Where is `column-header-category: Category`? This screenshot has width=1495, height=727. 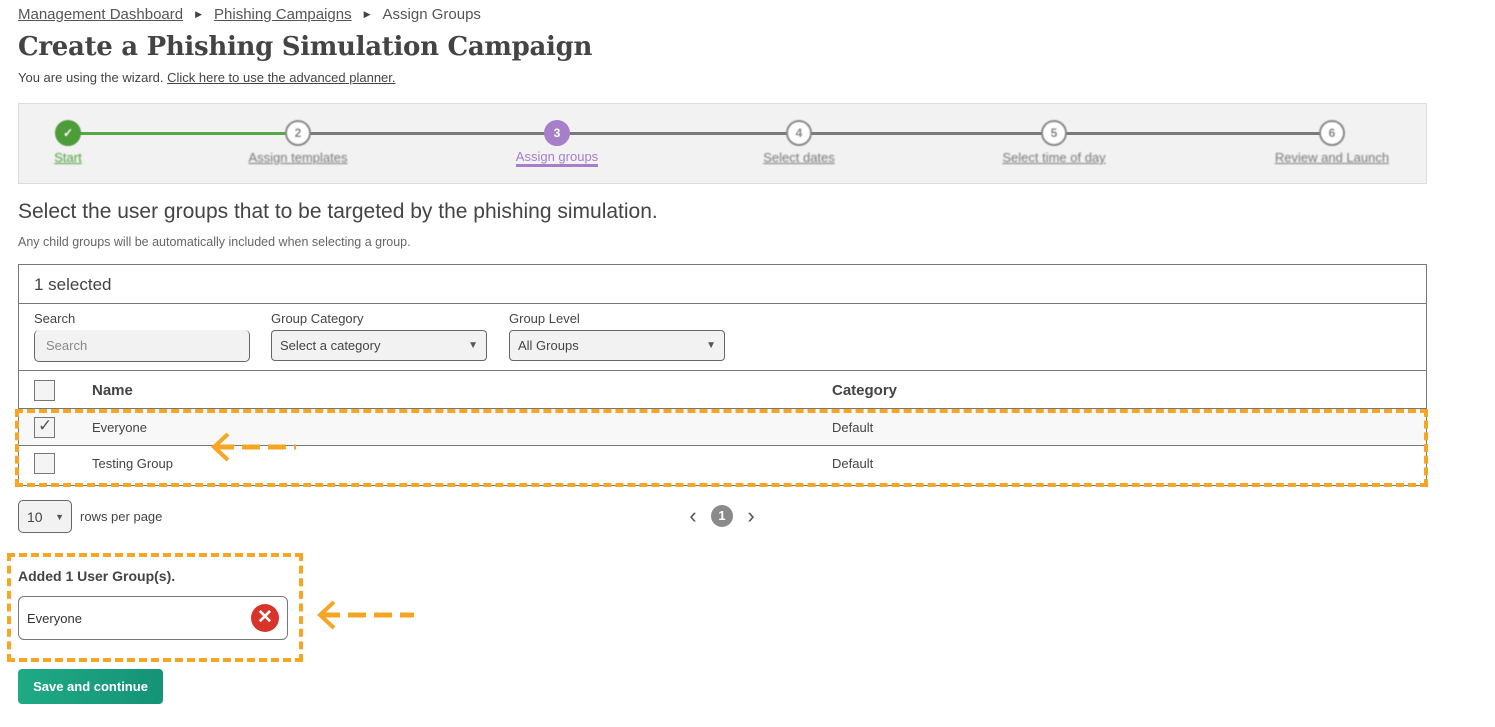
column-header-category: Category is located at coordinates (864, 390).